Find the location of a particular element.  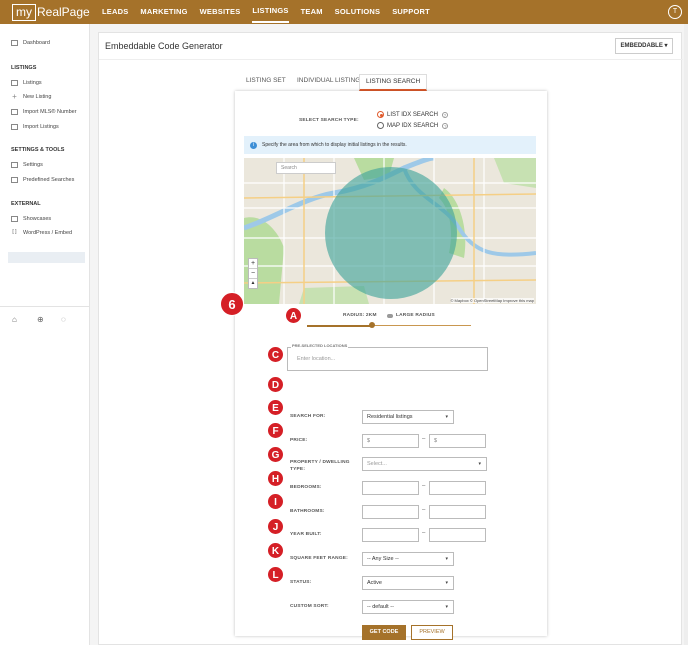

preview-button: PREVIEW is located at coordinates (432, 632).